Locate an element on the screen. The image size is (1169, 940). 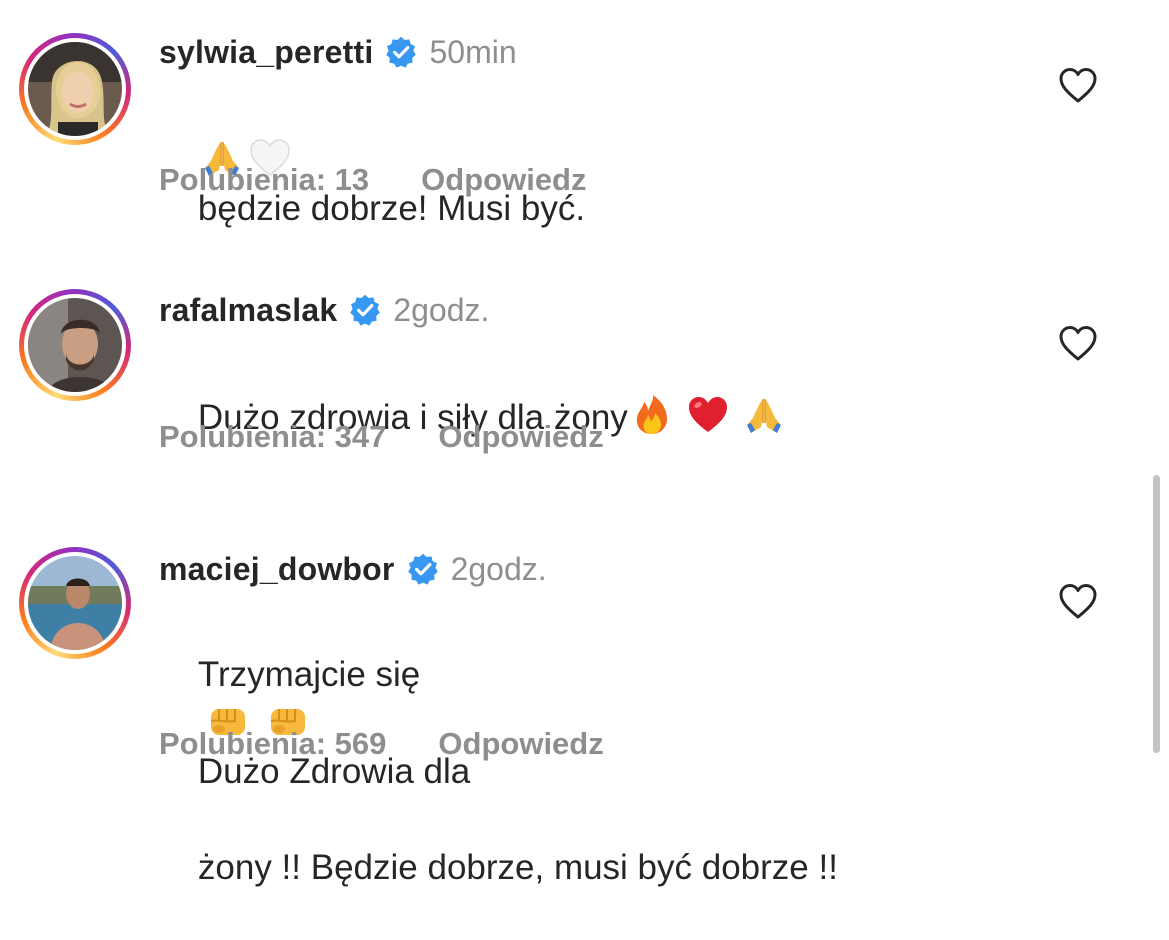
red-heart-emoji-icon is located at coordinates (708, 415).